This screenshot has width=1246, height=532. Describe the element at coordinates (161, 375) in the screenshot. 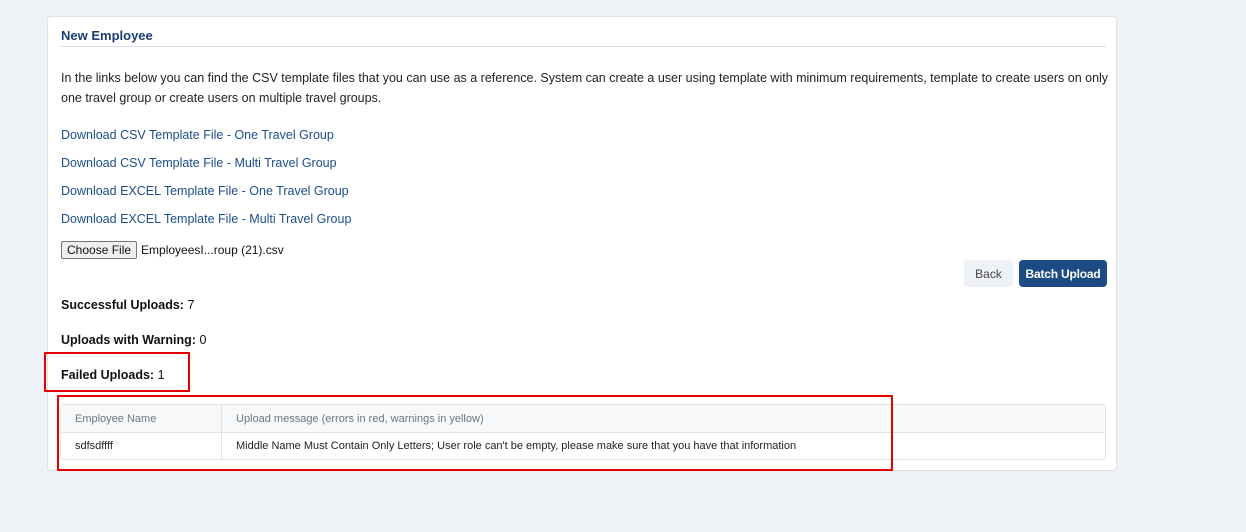

I see `failed-uploads-value: 1` at that location.